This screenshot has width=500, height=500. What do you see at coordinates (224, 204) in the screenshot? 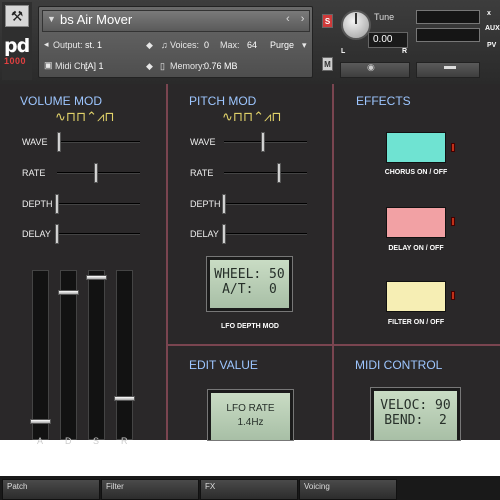
I see `pitch-depth-slider-thumb` at bounding box center [224, 204].